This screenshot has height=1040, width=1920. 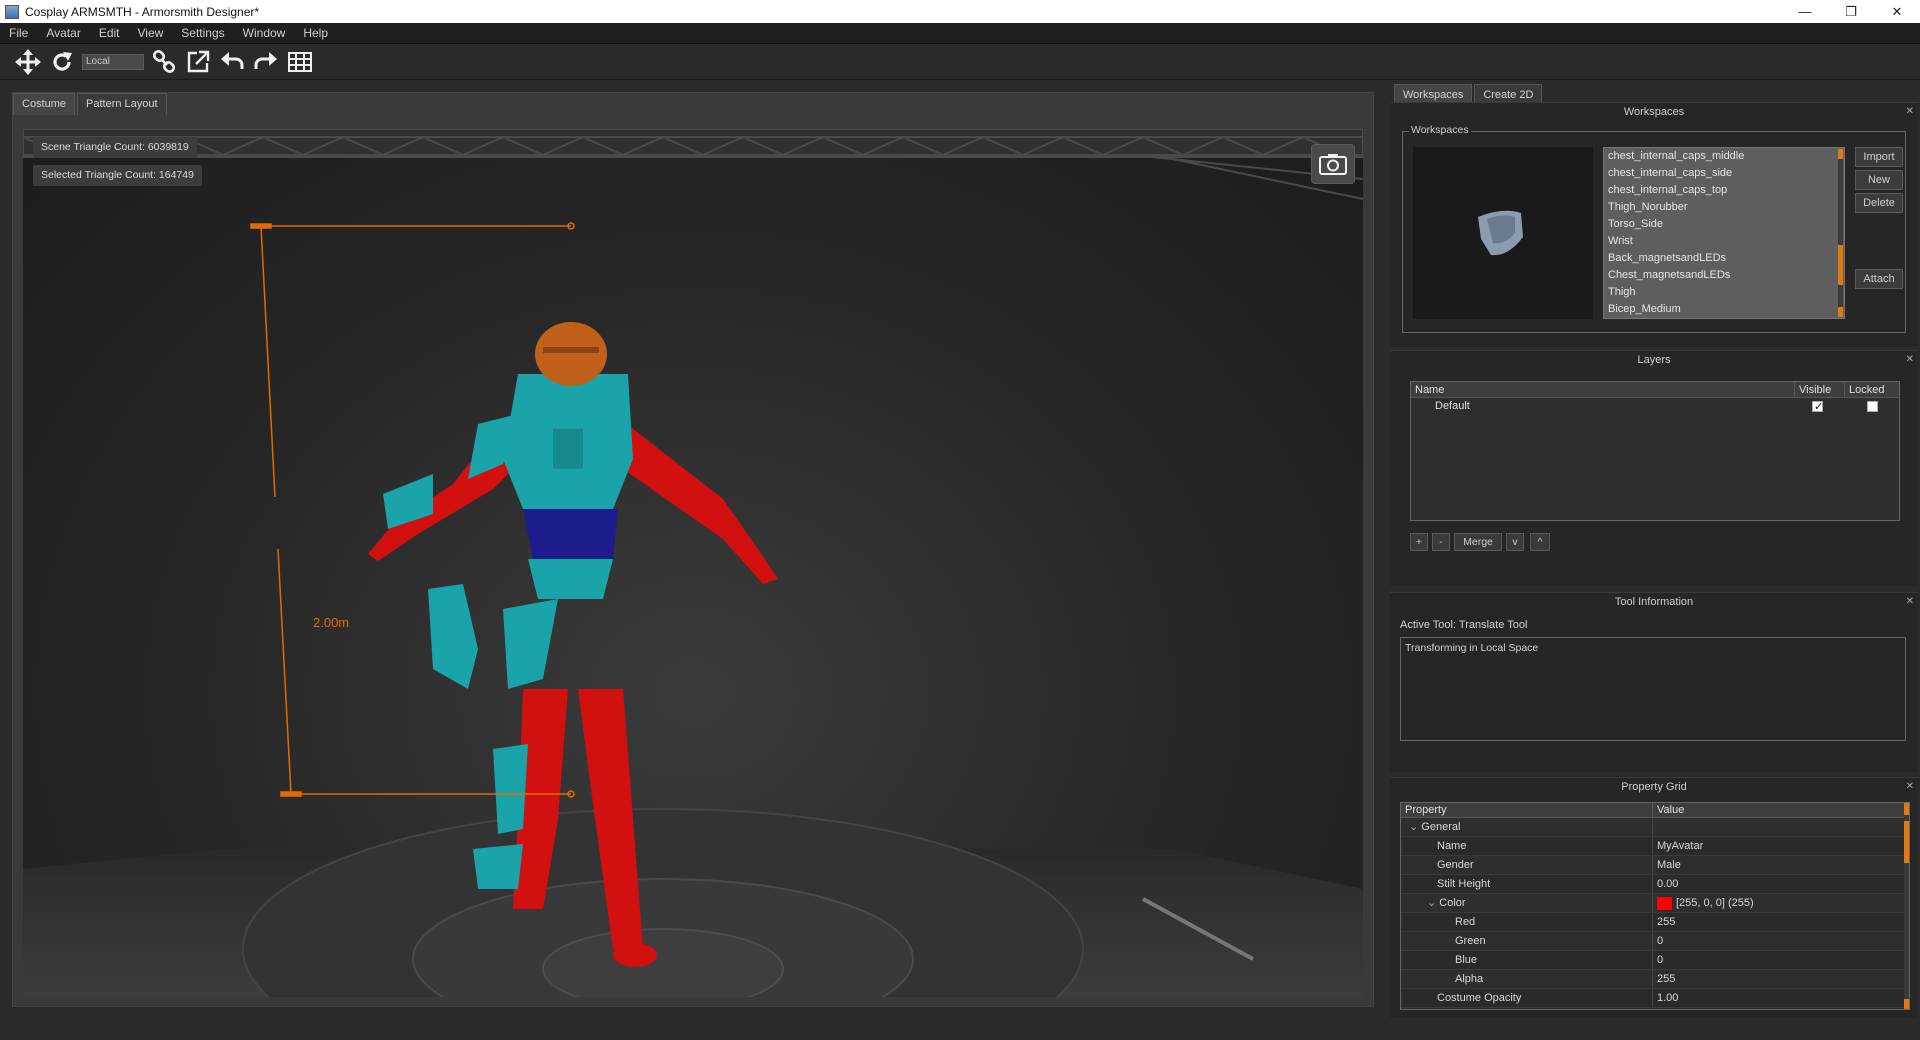 What do you see at coordinates (1478, 542) in the screenshot?
I see `merge-layers-button: Merge` at bounding box center [1478, 542].